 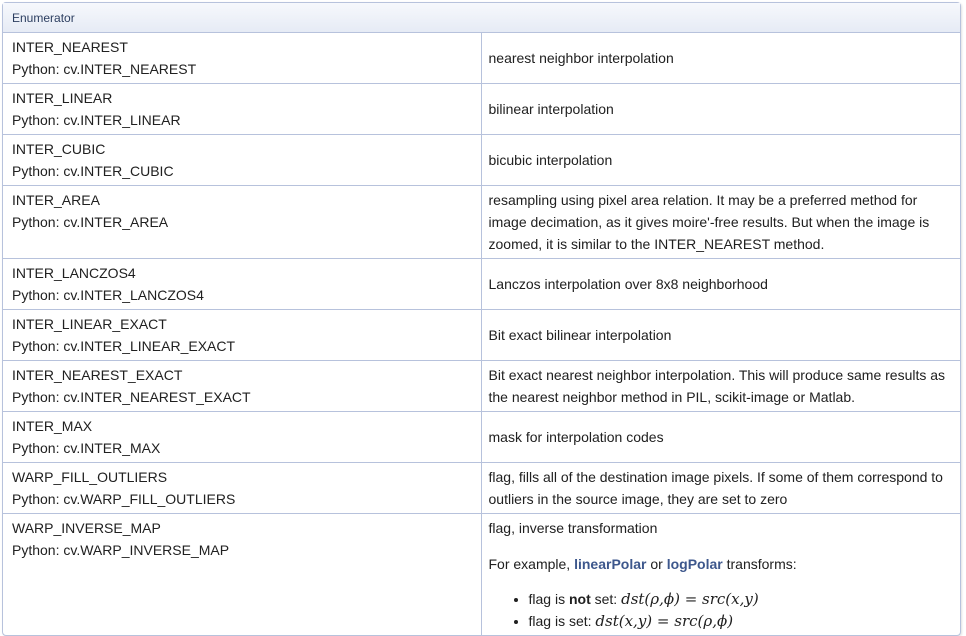 What do you see at coordinates (90, 222) in the screenshot?
I see `enum-python-name: Python: cv.INTER_AREA` at bounding box center [90, 222].